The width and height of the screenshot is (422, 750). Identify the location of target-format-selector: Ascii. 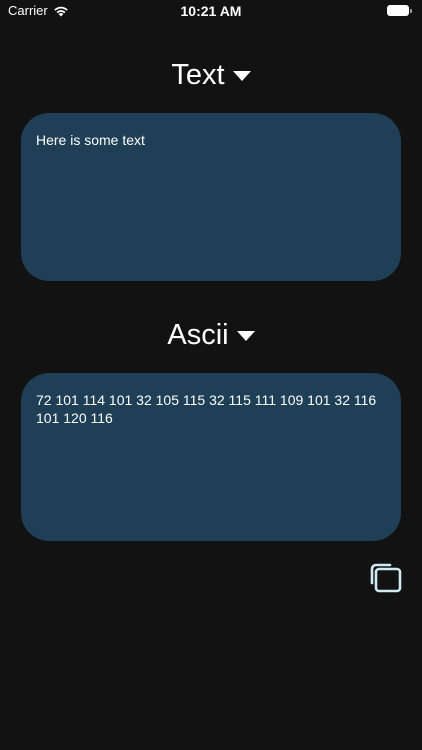
(211, 335).